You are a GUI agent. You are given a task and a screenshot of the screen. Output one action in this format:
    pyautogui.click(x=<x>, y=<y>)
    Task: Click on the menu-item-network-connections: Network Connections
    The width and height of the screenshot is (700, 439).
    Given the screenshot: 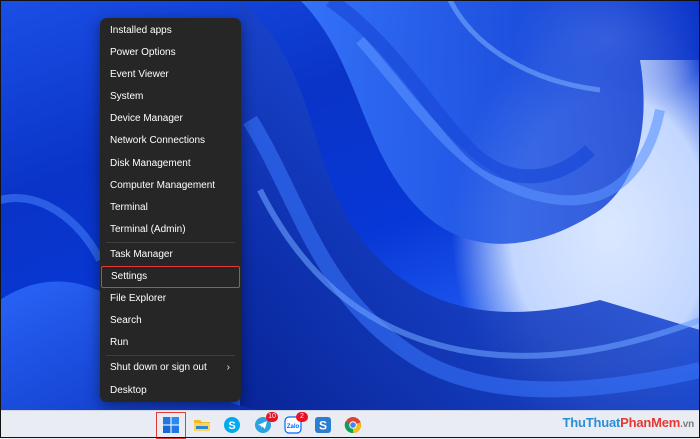 What is the action you would take?
    pyautogui.click(x=170, y=141)
    